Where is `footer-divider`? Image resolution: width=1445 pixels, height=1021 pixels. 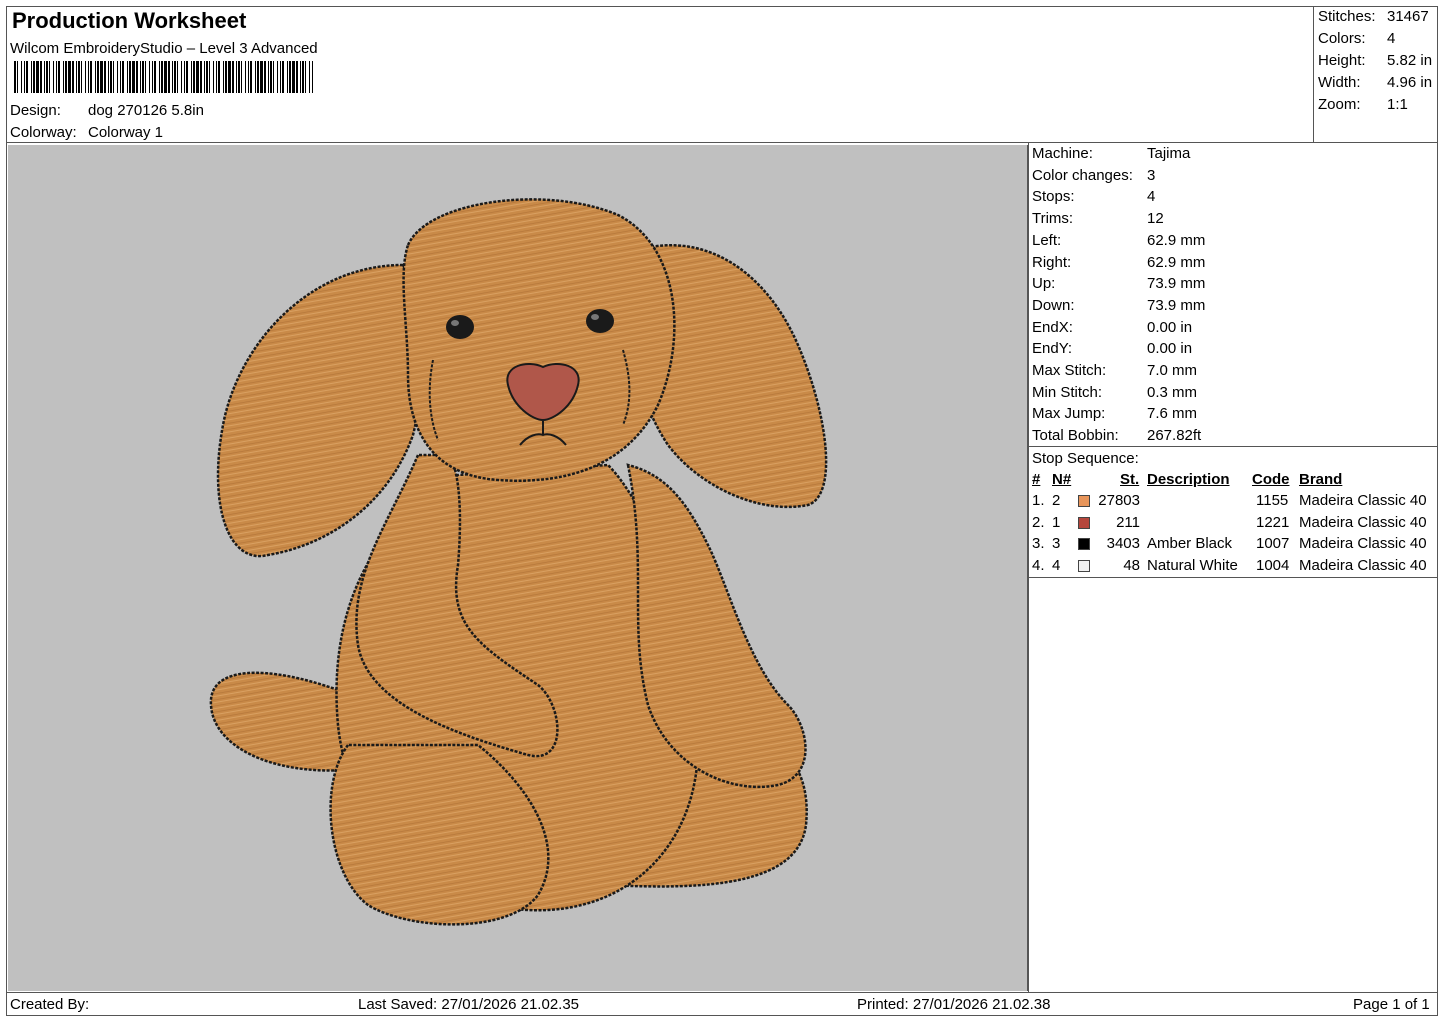 footer-divider is located at coordinates (722, 992).